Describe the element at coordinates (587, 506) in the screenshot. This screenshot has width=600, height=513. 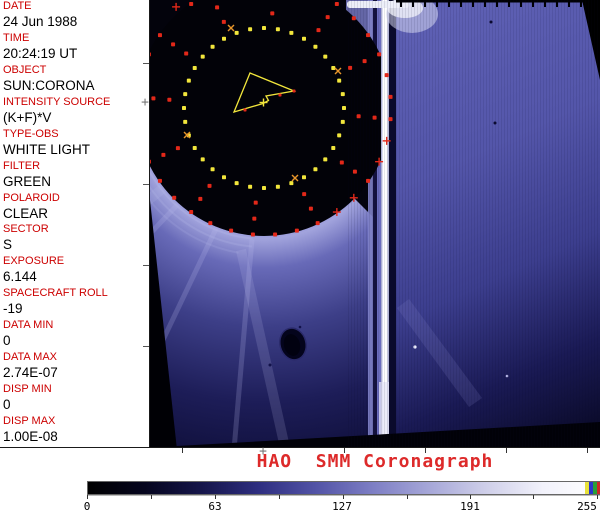
I see `colorbar-tick-label: 255` at that location.